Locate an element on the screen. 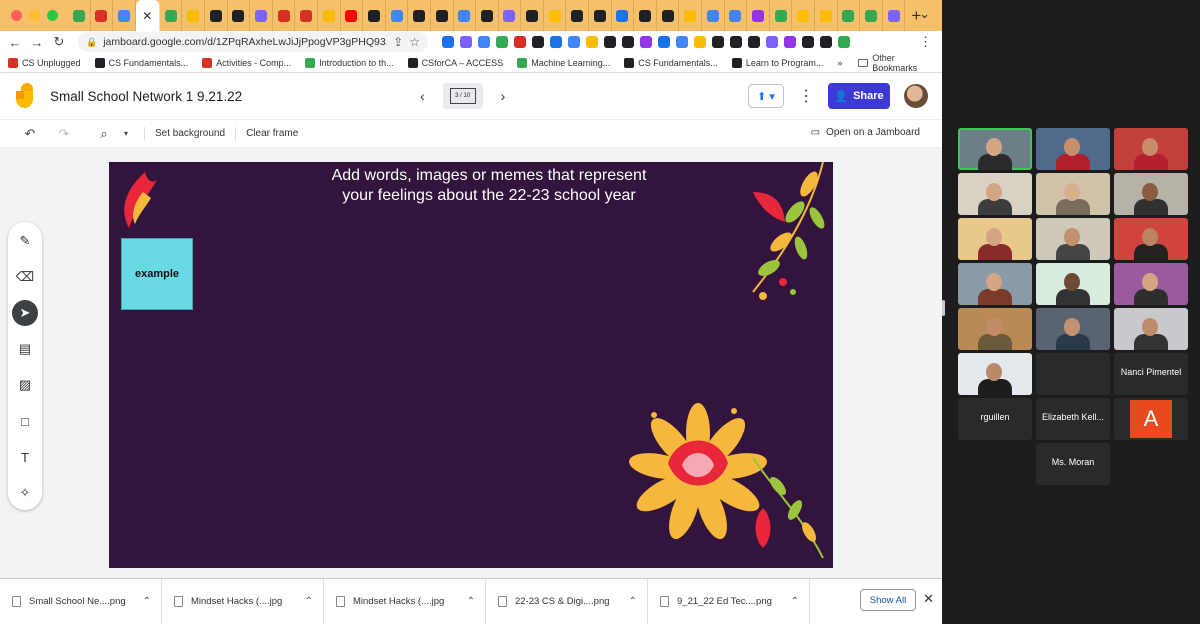  frame-bar-button: 3 / 10 is located at coordinates (462, 96).